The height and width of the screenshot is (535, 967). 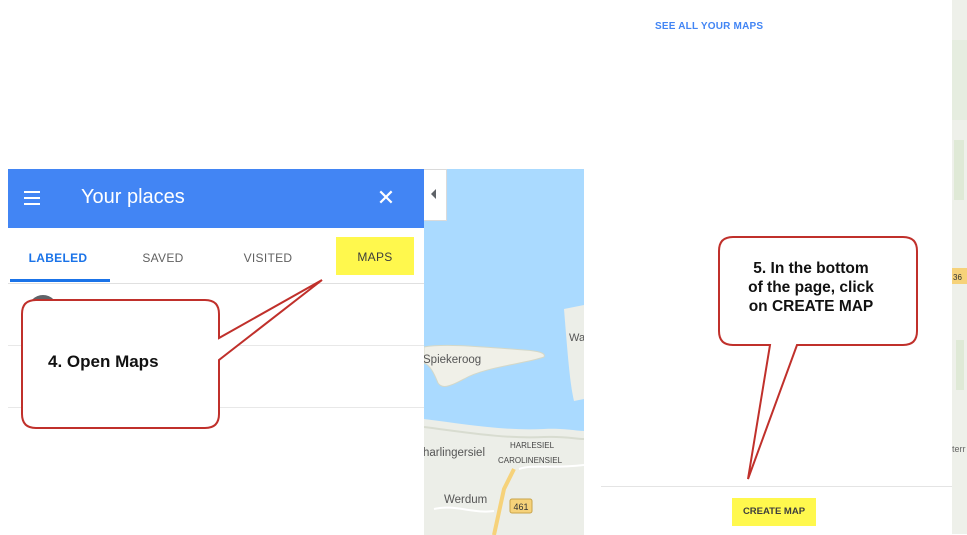 What do you see at coordinates (133, 197) in the screenshot?
I see `panel-title: Your places` at bounding box center [133, 197].